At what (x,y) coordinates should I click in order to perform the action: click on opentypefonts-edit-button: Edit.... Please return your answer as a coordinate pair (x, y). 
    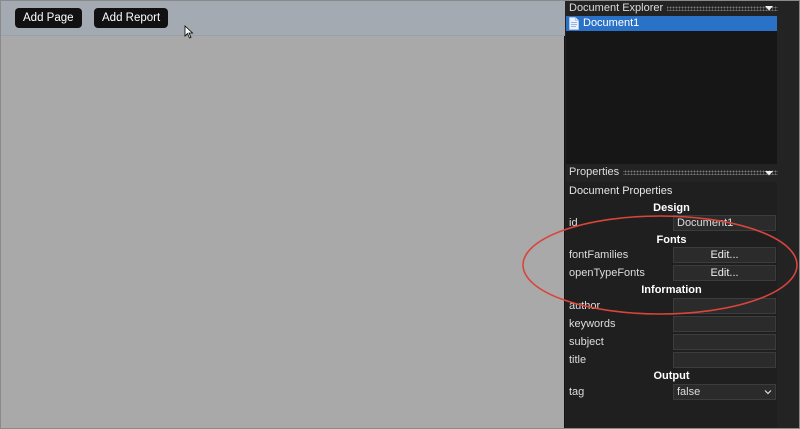
    Looking at the image, I should click on (724, 273).